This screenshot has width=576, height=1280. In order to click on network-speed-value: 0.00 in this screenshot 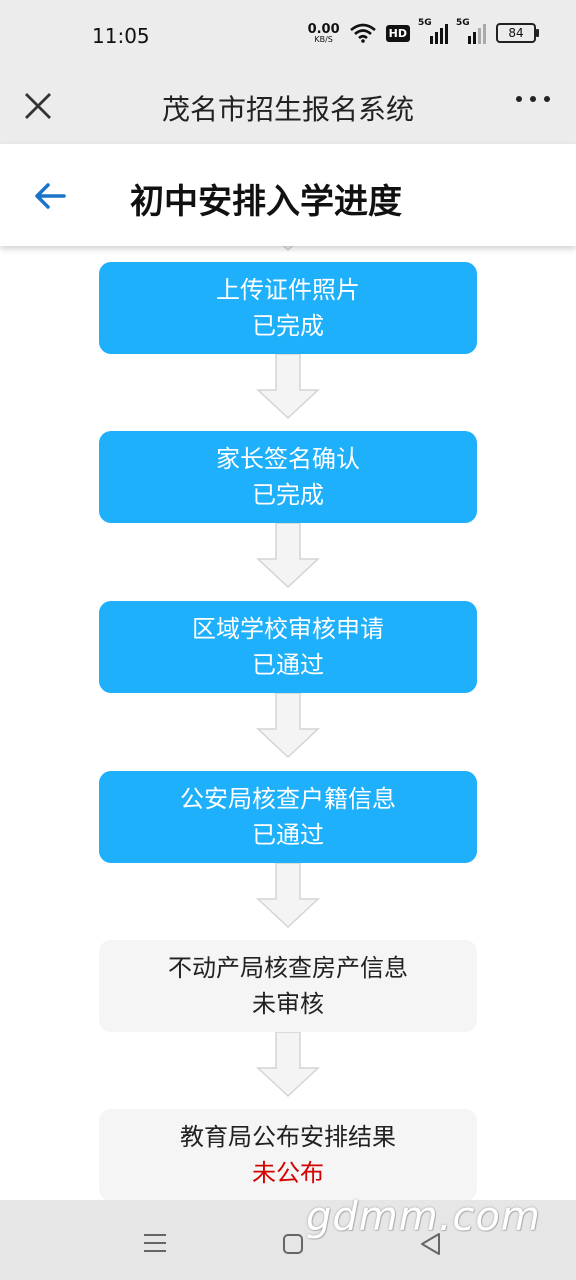, I will do `click(323, 29)`.